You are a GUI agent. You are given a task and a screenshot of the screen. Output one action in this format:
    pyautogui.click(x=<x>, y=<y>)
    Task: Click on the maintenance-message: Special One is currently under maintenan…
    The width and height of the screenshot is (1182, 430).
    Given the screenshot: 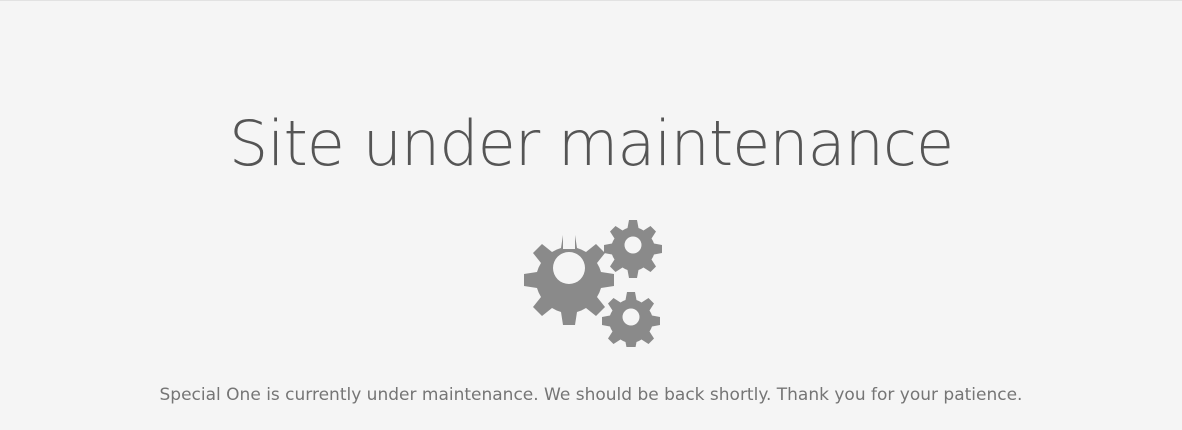 What is the action you would take?
    pyautogui.click(x=591, y=395)
    